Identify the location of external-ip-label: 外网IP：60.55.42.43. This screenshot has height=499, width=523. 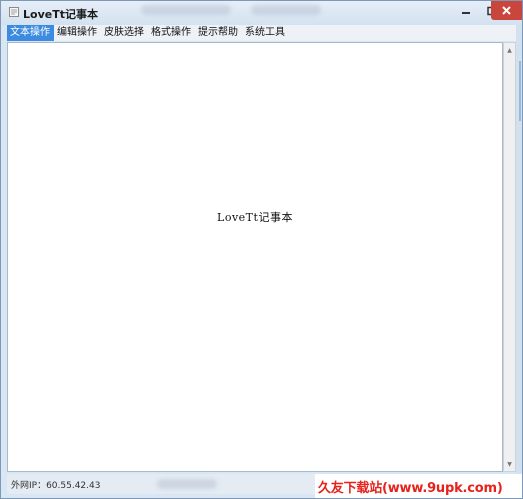
(56, 486).